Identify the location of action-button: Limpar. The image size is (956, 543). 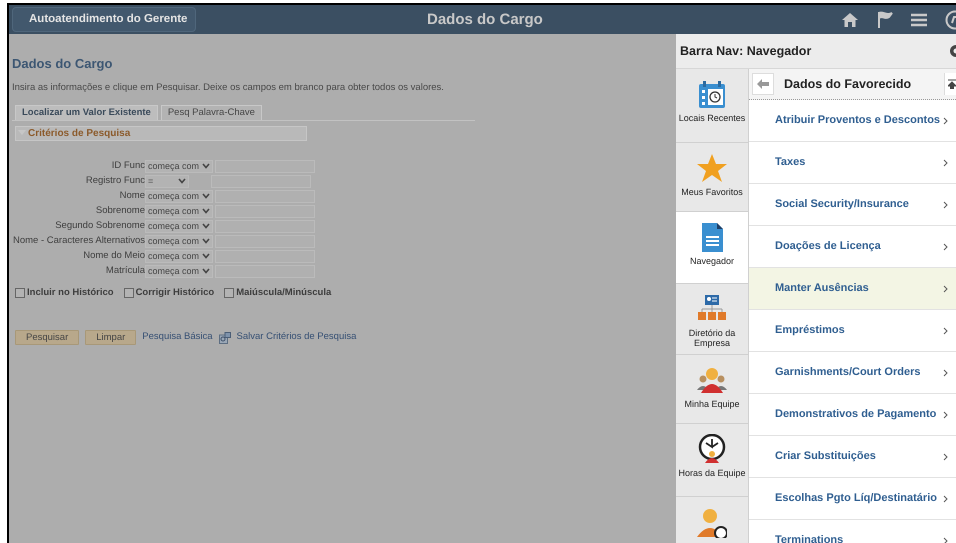
(110, 337).